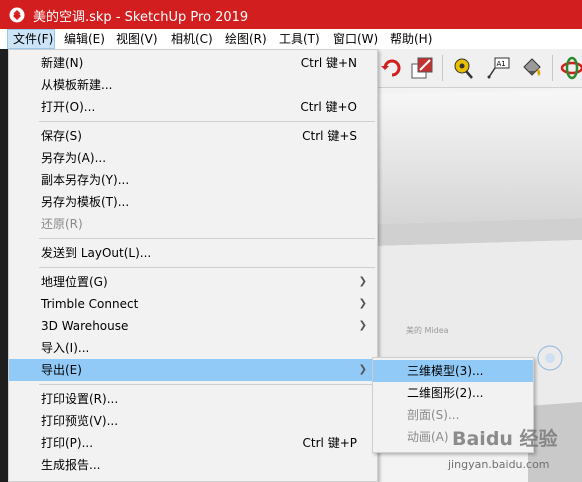  What do you see at coordinates (84, 39) in the screenshot?
I see `menu-edit: 编辑(E)` at bounding box center [84, 39].